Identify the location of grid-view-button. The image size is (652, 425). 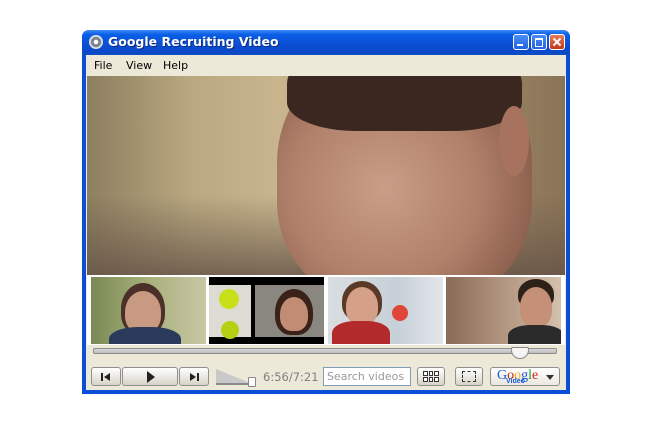
(431, 376).